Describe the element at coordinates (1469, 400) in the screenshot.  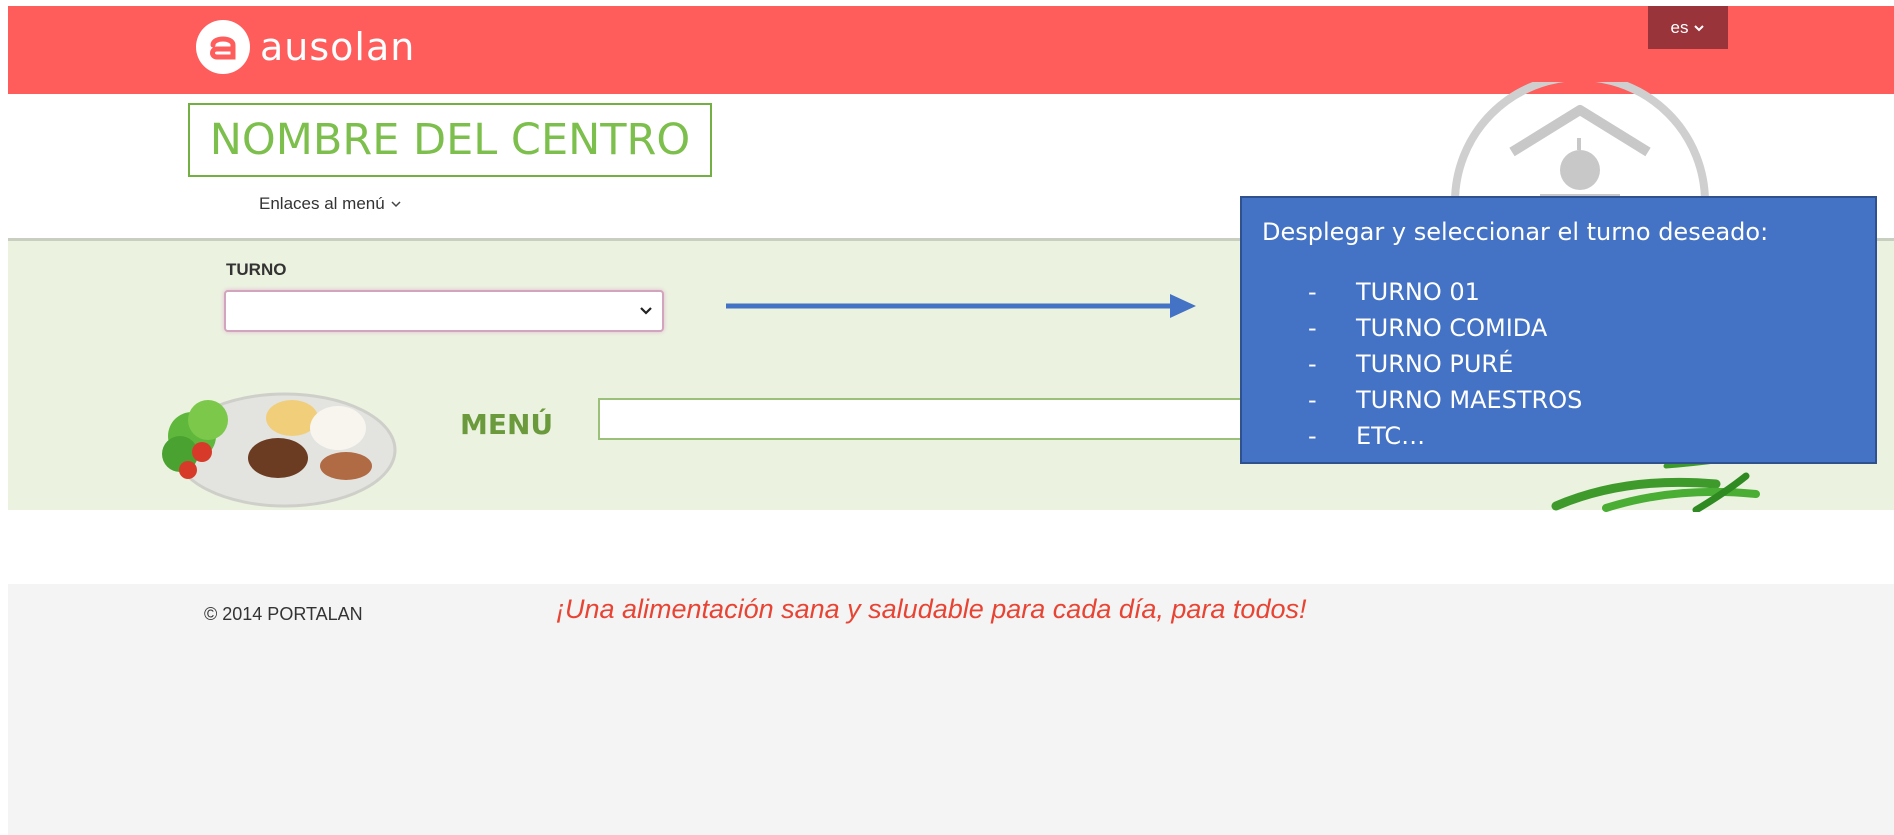
I see `list-item-label: TURNO MAESTROS` at that location.